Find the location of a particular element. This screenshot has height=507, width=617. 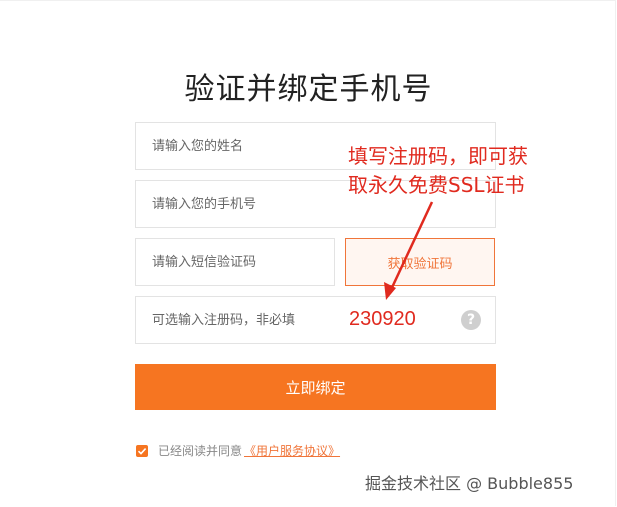

bind-submit-button: 立即绑定 is located at coordinates (315, 387).